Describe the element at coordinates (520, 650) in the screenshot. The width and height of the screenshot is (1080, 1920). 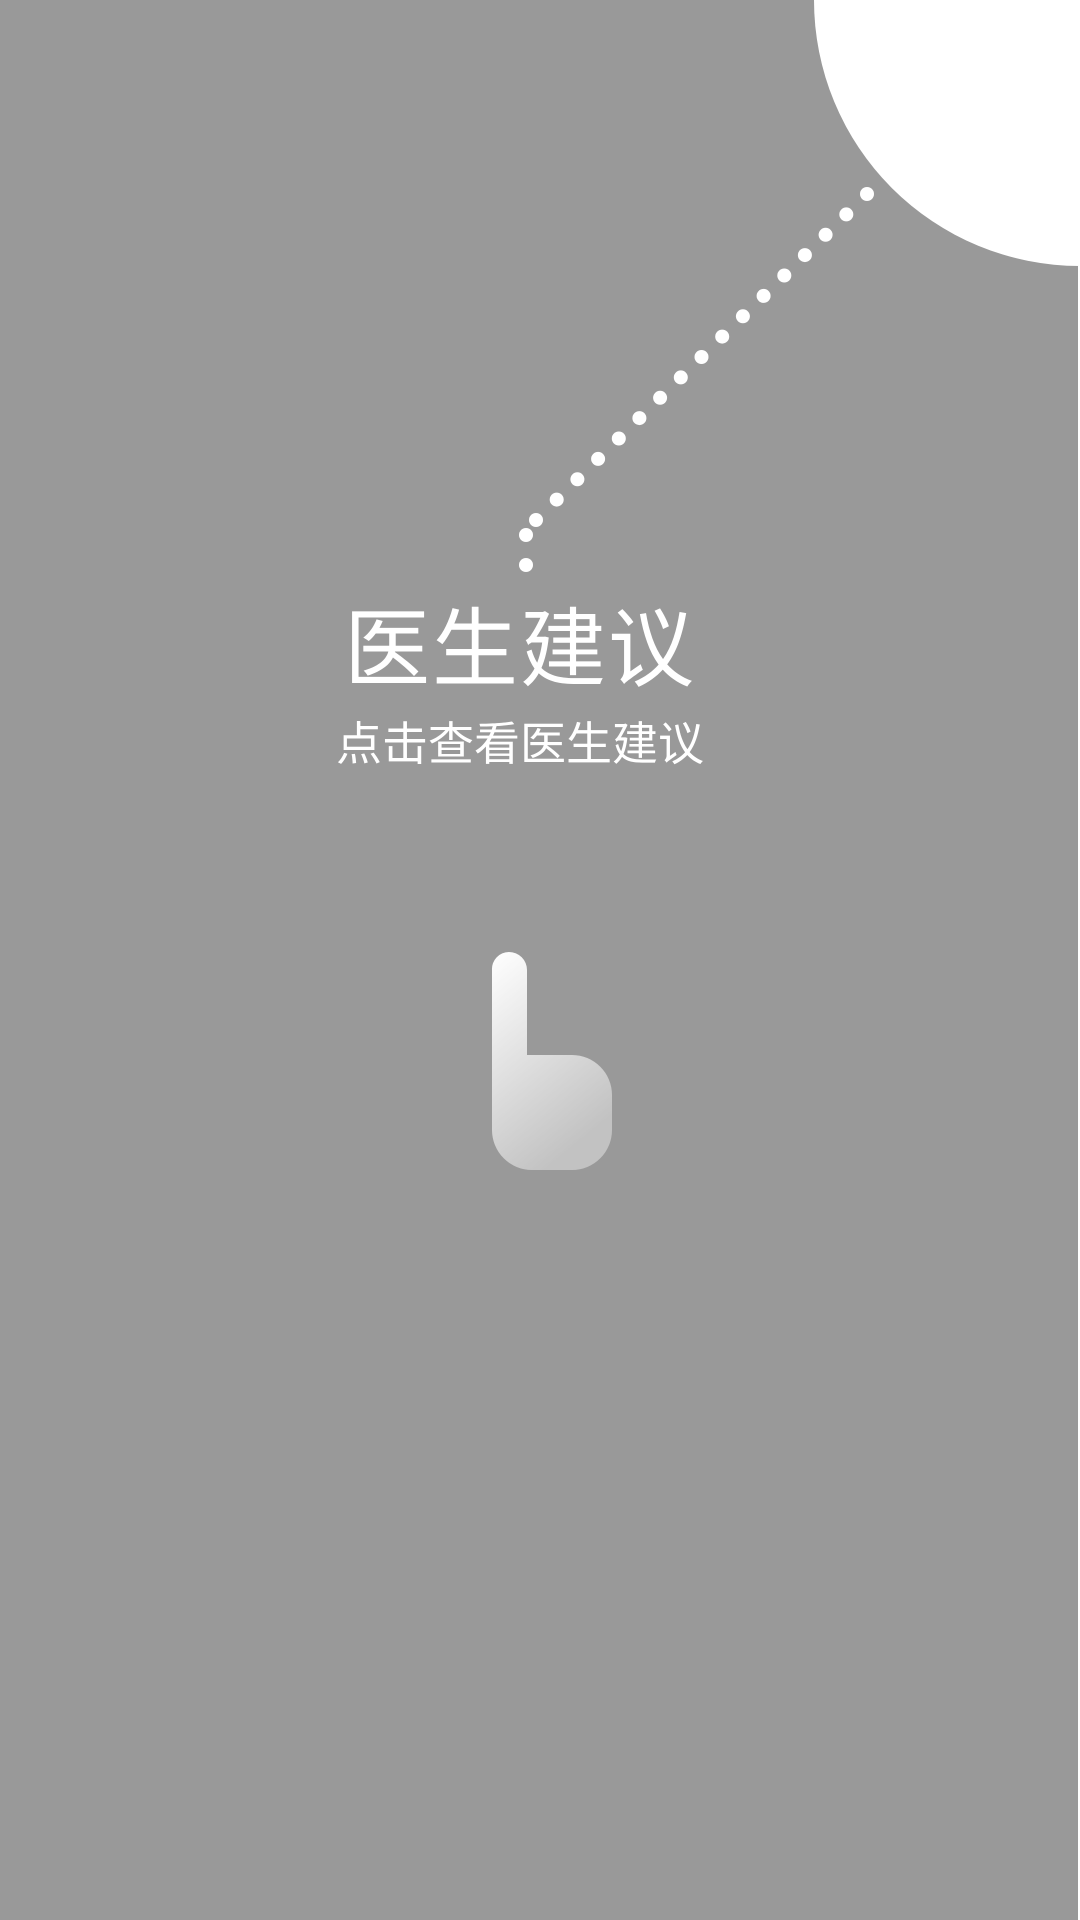
I see `guide-title: 医生建议` at that location.